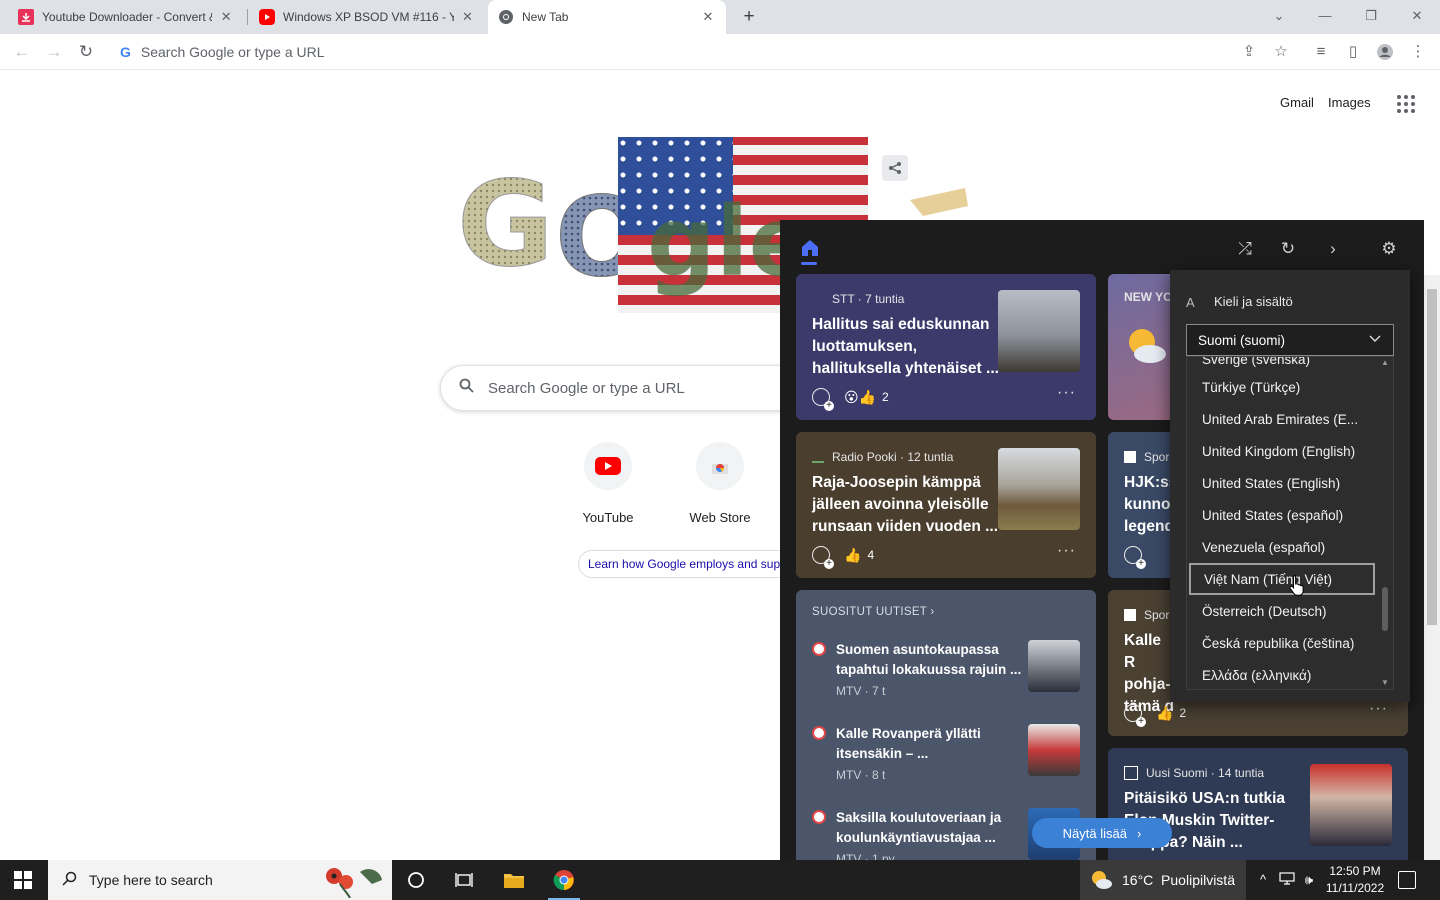  Describe the element at coordinates (1263, 880) in the screenshot. I see `chevron-up-icon: ^` at that location.